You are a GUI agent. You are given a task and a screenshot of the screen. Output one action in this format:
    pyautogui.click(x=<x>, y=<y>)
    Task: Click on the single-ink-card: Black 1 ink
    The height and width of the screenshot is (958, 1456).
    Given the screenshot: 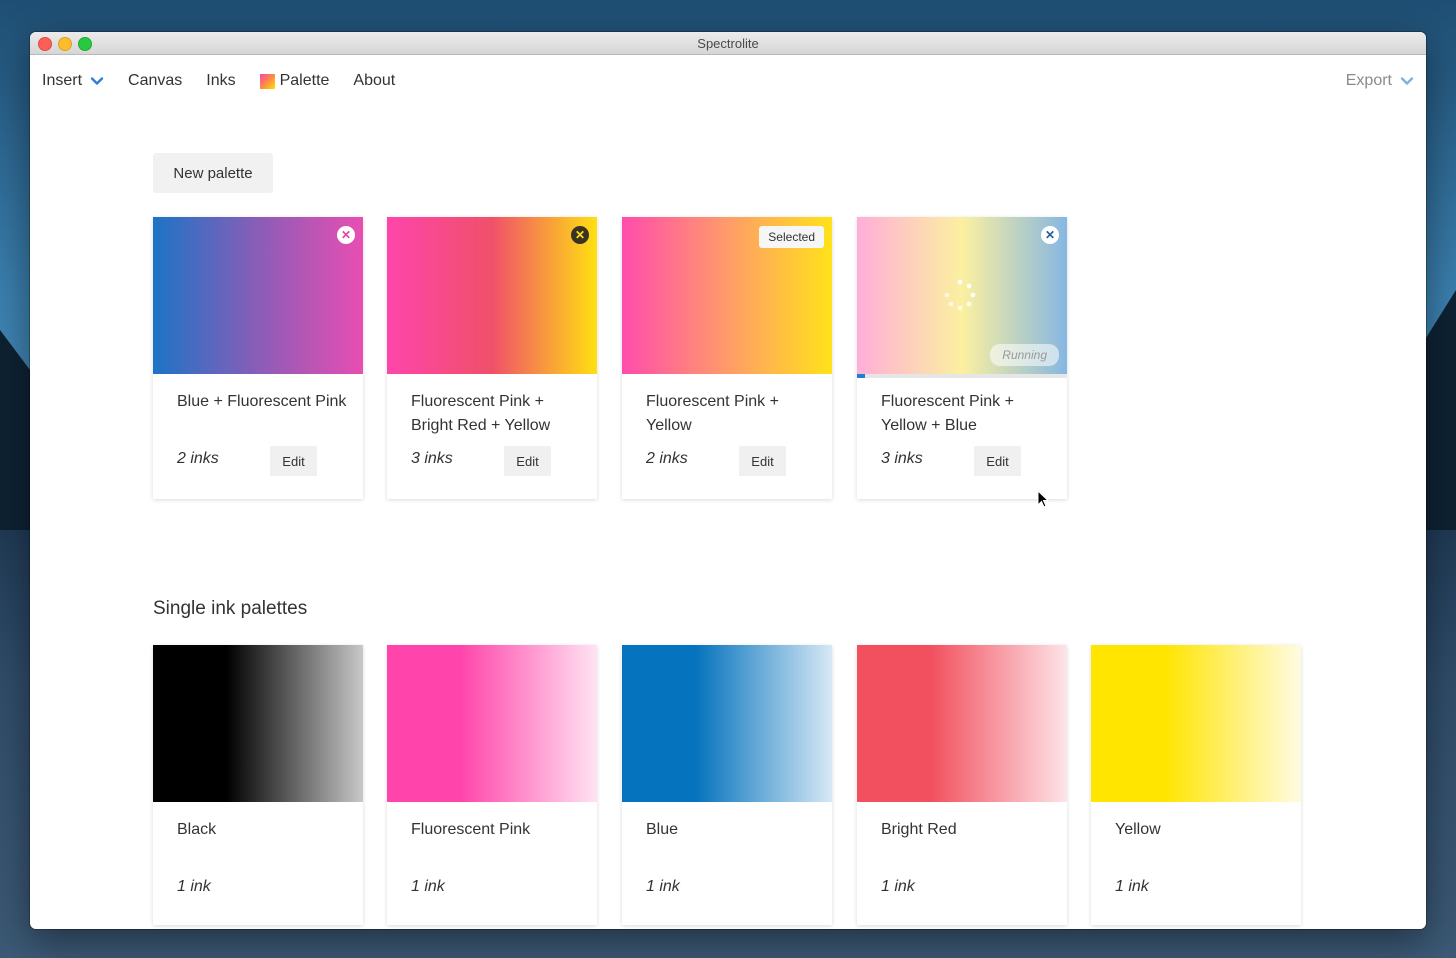 What is the action you would take?
    pyautogui.click(x=258, y=785)
    